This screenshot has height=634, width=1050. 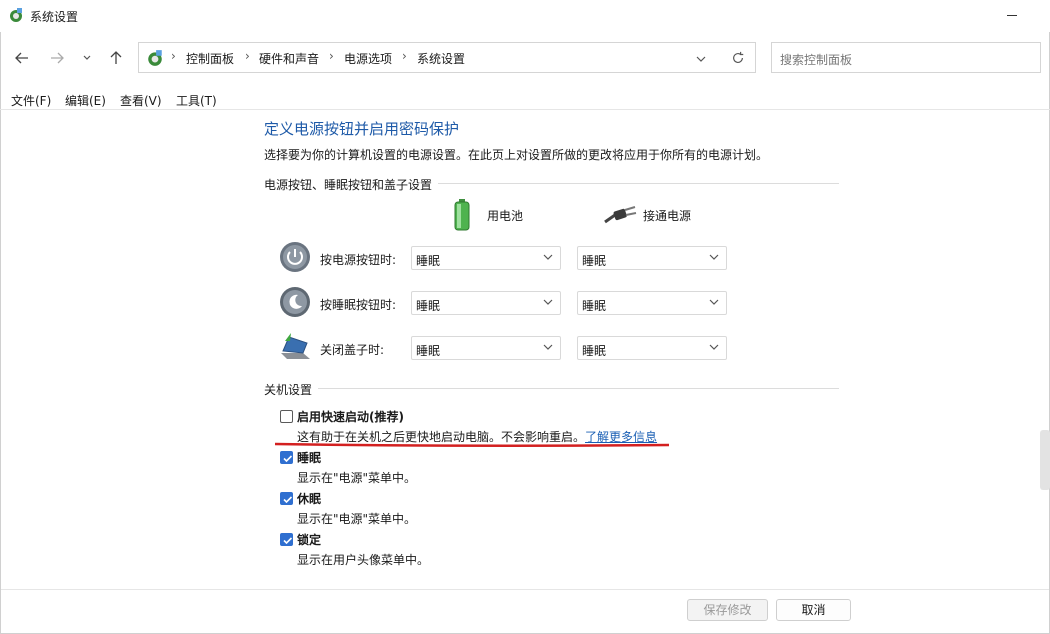 What do you see at coordinates (525, 16) in the screenshot?
I see `title-bar: 系统设置` at bounding box center [525, 16].